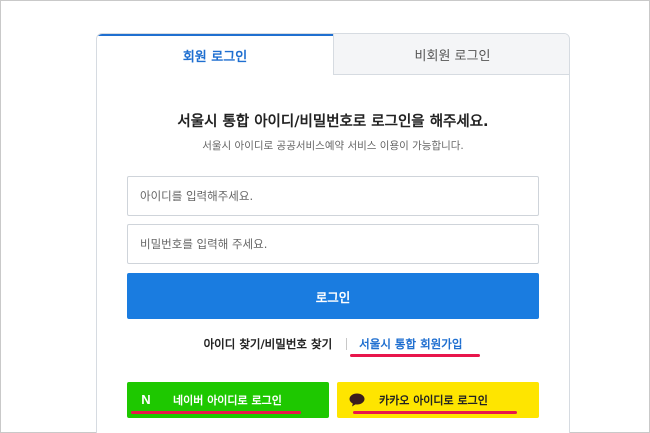 The width and height of the screenshot is (650, 433). I want to click on tab-guest-login: 비회원 로그인, so click(451, 54).